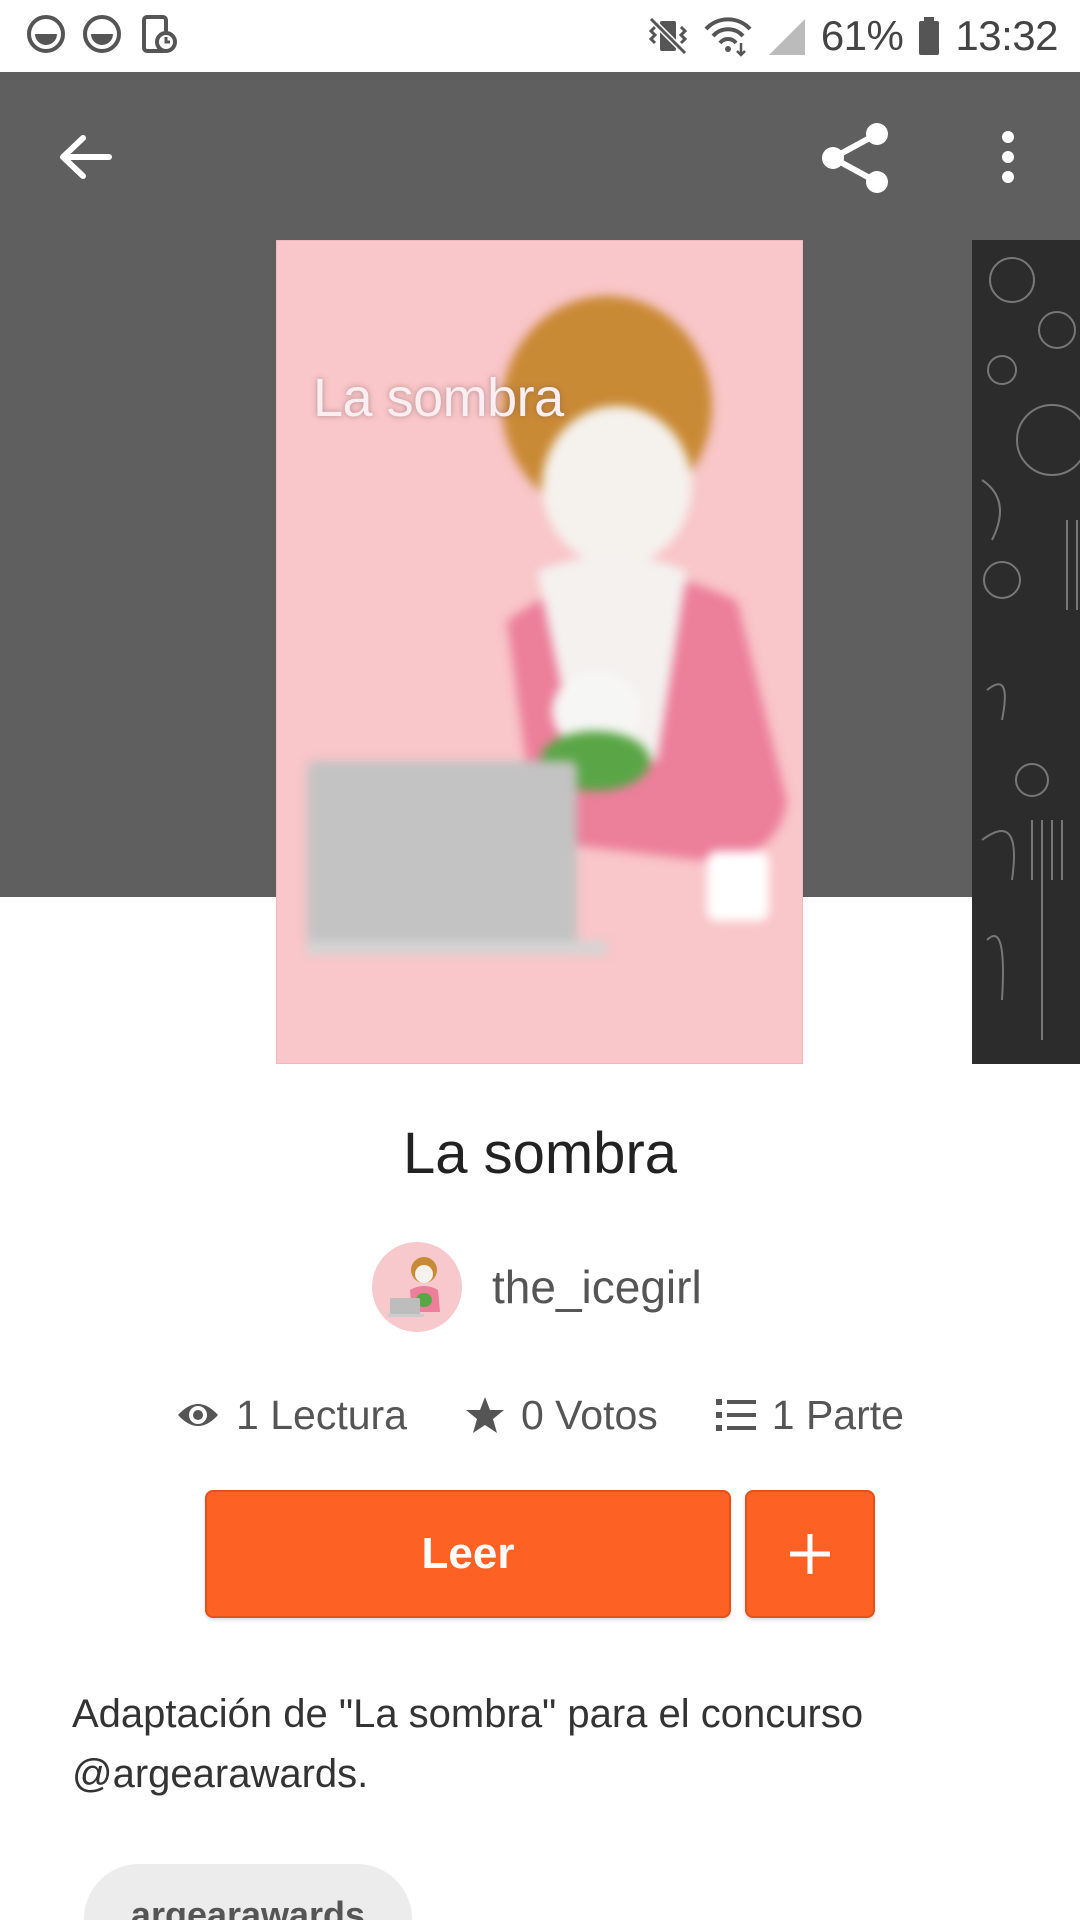 This screenshot has width=1080, height=1920. I want to click on star-icon, so click(484, 1415).